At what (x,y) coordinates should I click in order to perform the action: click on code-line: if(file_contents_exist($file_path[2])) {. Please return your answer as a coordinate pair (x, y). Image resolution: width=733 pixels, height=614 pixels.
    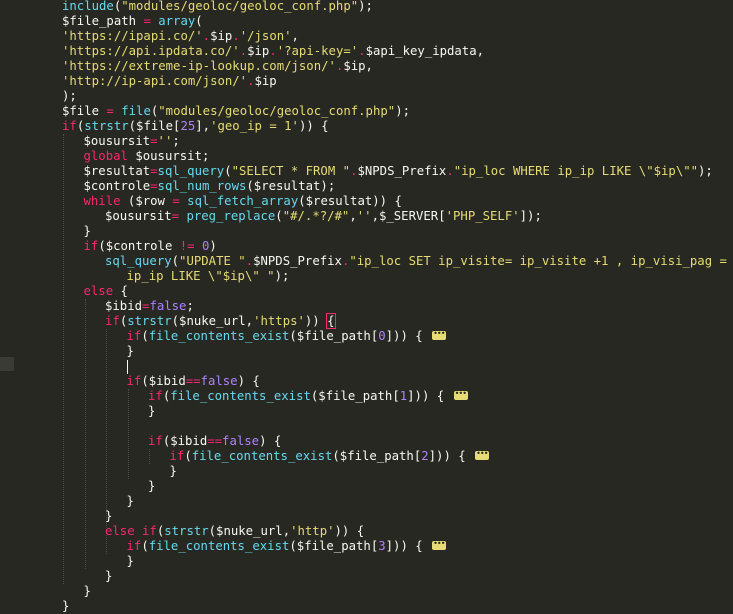
    Looking at the image, I should click on (330, 455).